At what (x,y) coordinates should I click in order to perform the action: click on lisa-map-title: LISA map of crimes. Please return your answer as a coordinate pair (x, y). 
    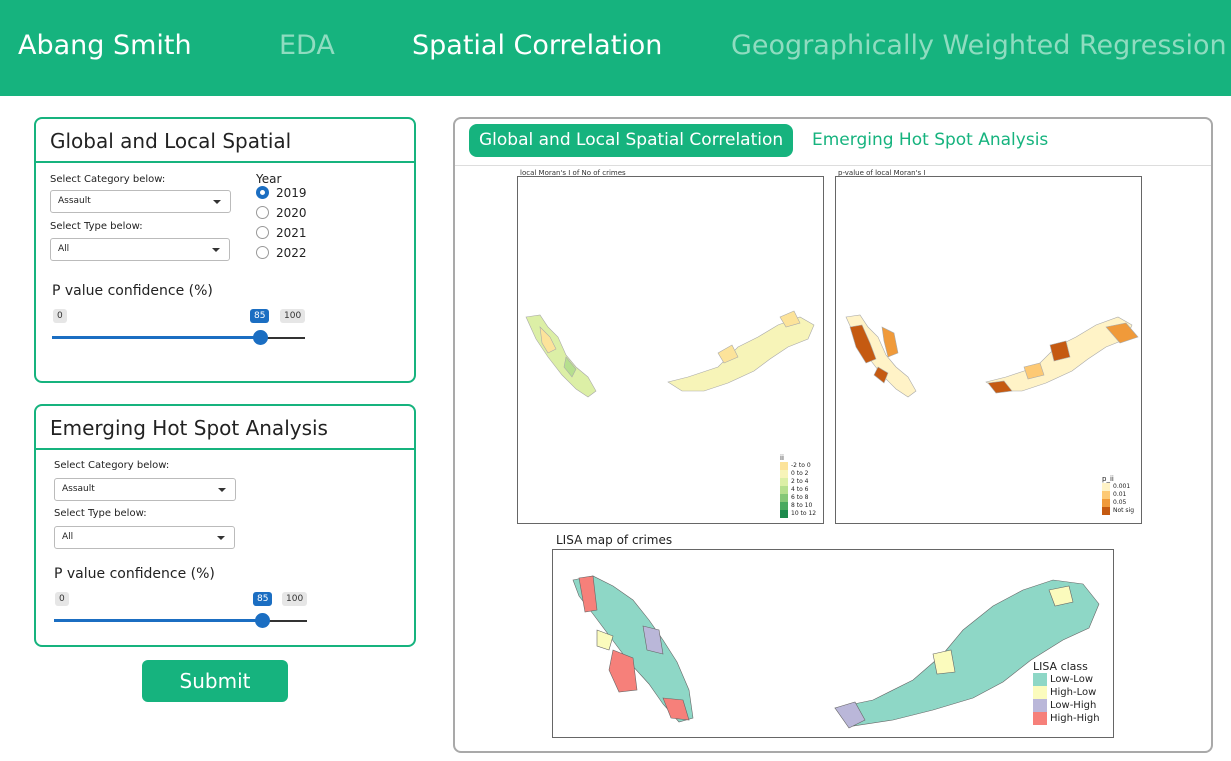
    Looking at the image, I should click on (614, 540).